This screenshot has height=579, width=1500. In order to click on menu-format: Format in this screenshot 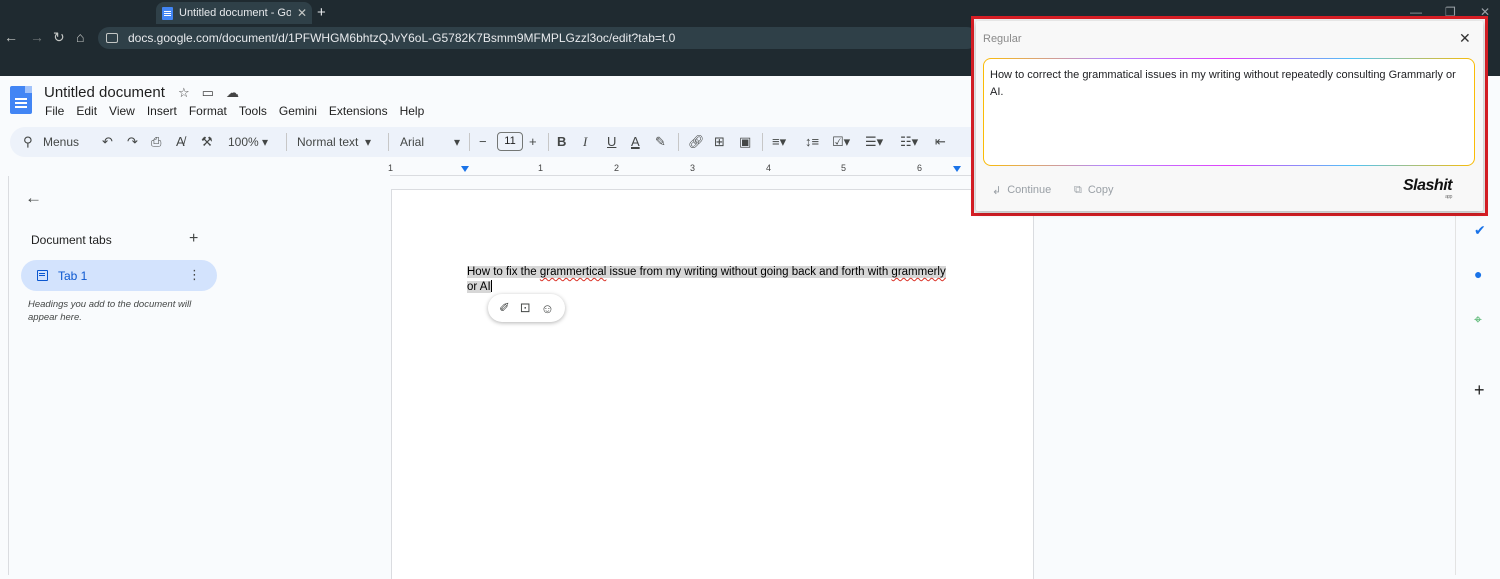, I will do `click(208, 111)`.